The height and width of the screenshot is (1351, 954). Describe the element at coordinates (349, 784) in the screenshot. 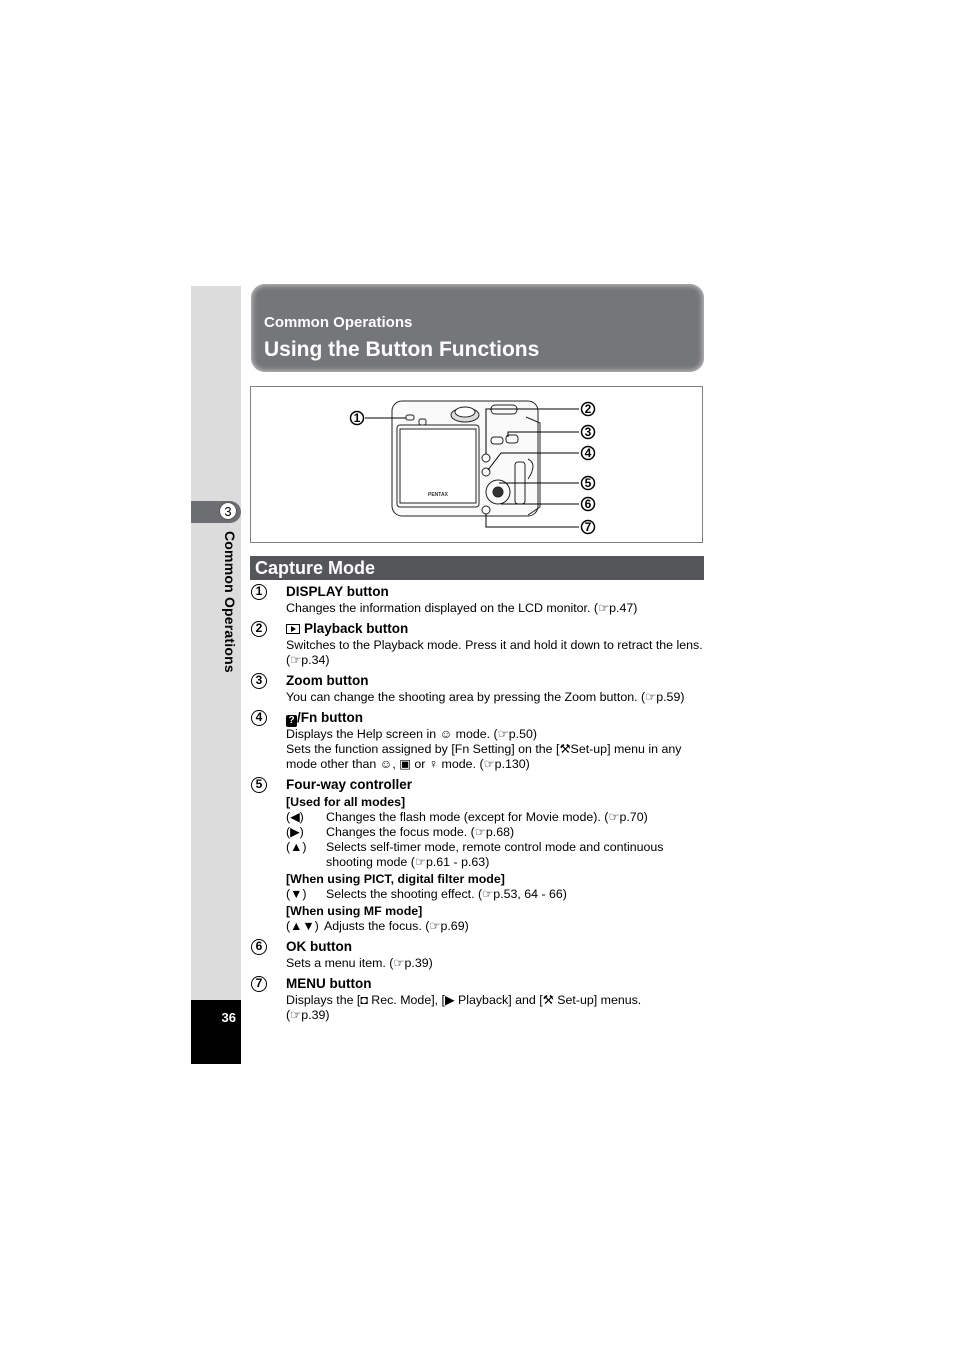

I see `item-heading: Four-way controller` at that location.